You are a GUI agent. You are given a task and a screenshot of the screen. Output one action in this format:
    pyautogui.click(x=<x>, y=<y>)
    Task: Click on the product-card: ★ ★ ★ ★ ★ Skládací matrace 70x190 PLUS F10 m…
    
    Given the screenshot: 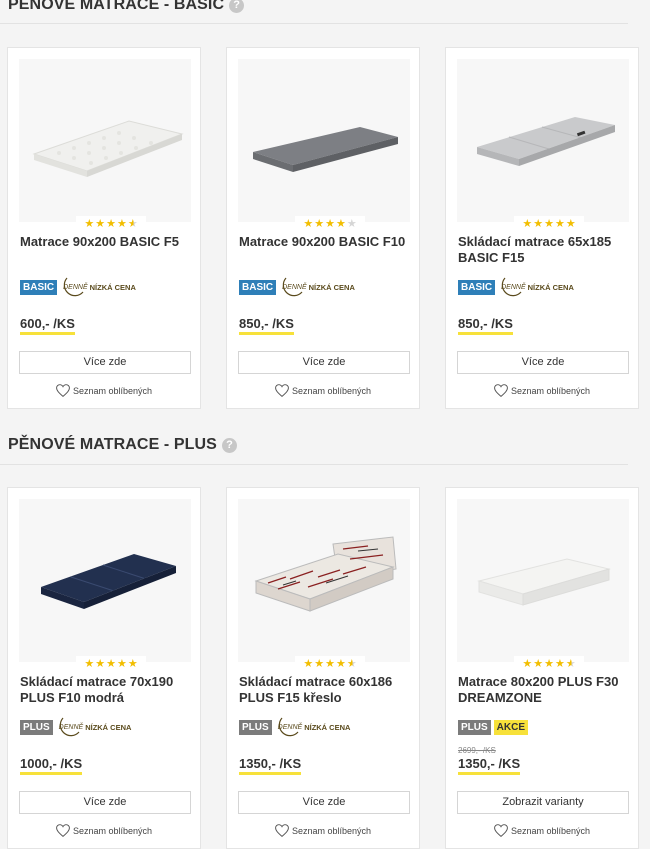 What is the action you would take?
    pyautogui.click(x=104, y=668)
    